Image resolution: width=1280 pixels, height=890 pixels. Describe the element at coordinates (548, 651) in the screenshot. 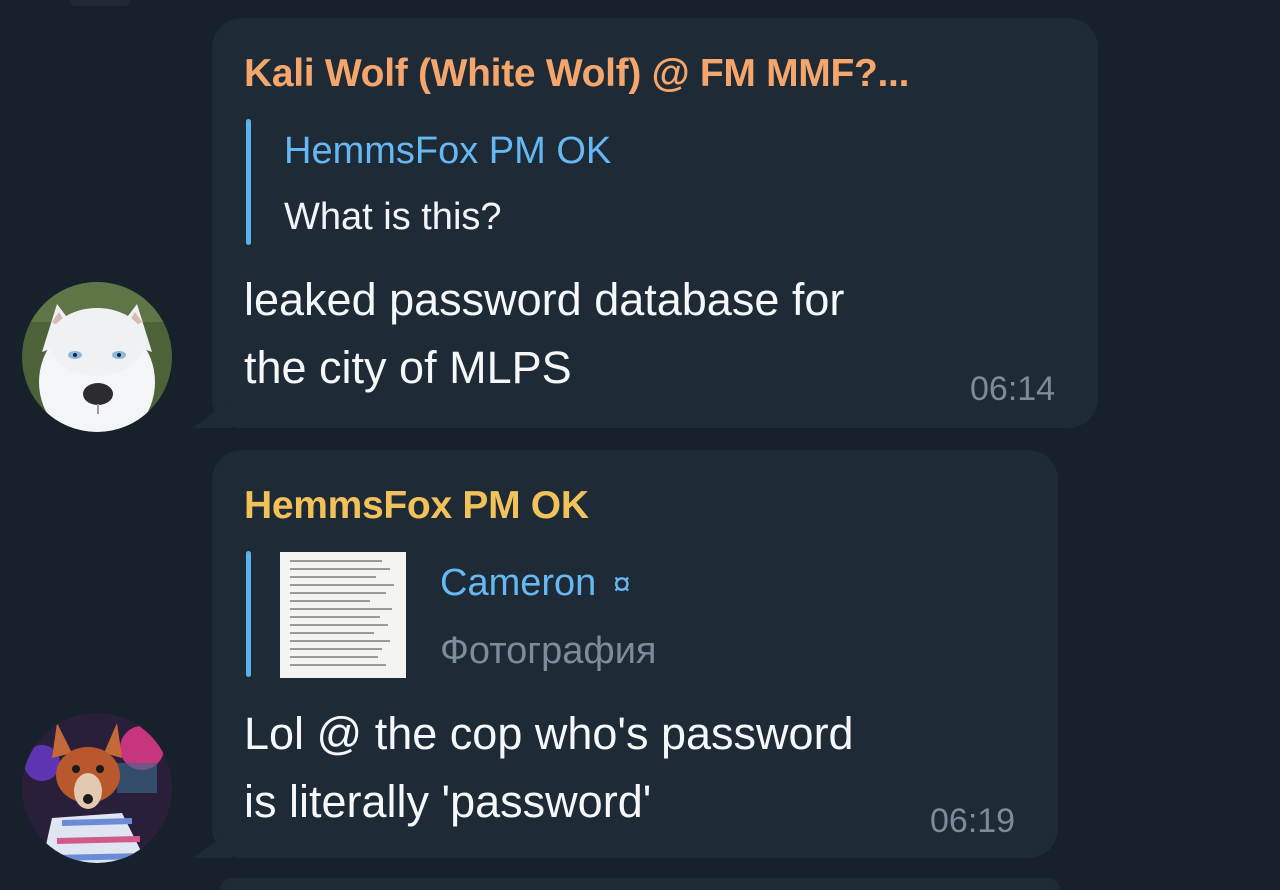

I see `reply-text: Фотография` at that location.